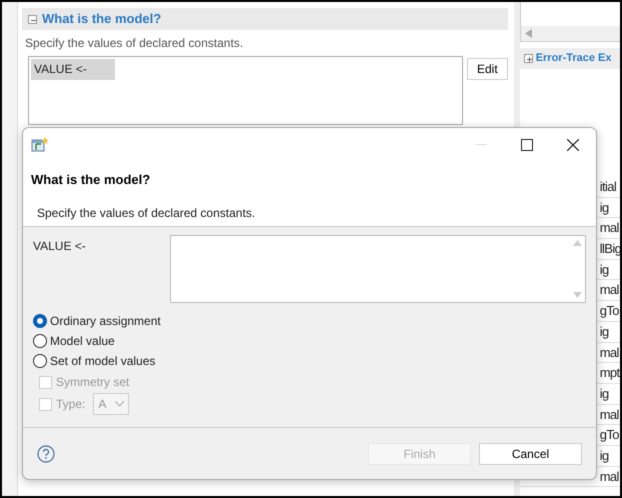 The image size is (622, 498). What do you see at coordinates (577, 243) in the screenshot?
I see `scroll-up-icon` at bounding box center [577, 243].